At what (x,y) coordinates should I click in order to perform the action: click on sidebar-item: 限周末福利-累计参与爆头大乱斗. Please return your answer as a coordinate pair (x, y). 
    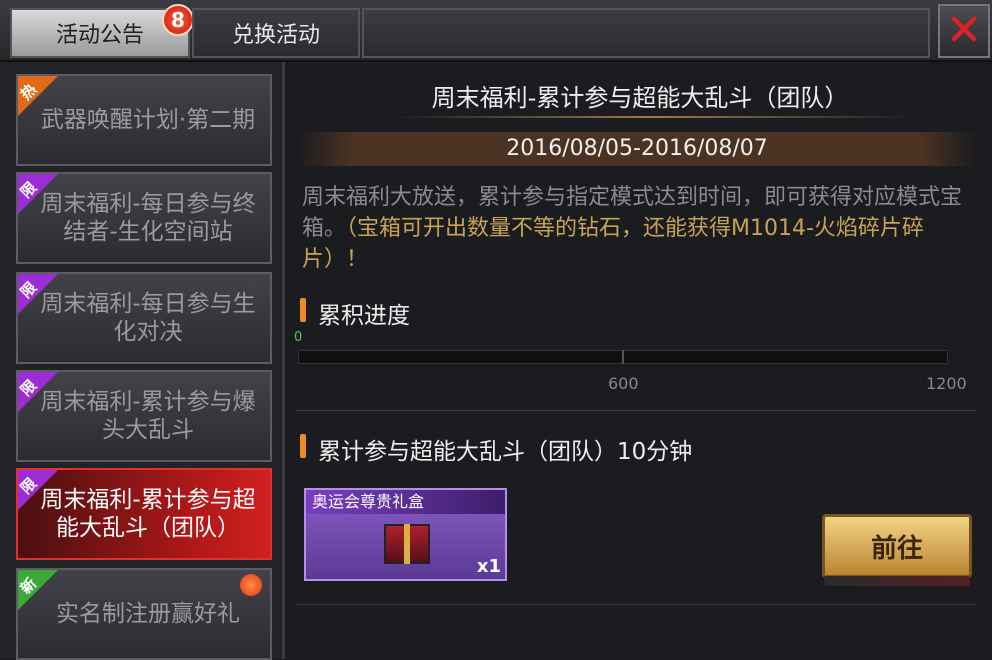
    Looking at the image, I should click on (144, 416).